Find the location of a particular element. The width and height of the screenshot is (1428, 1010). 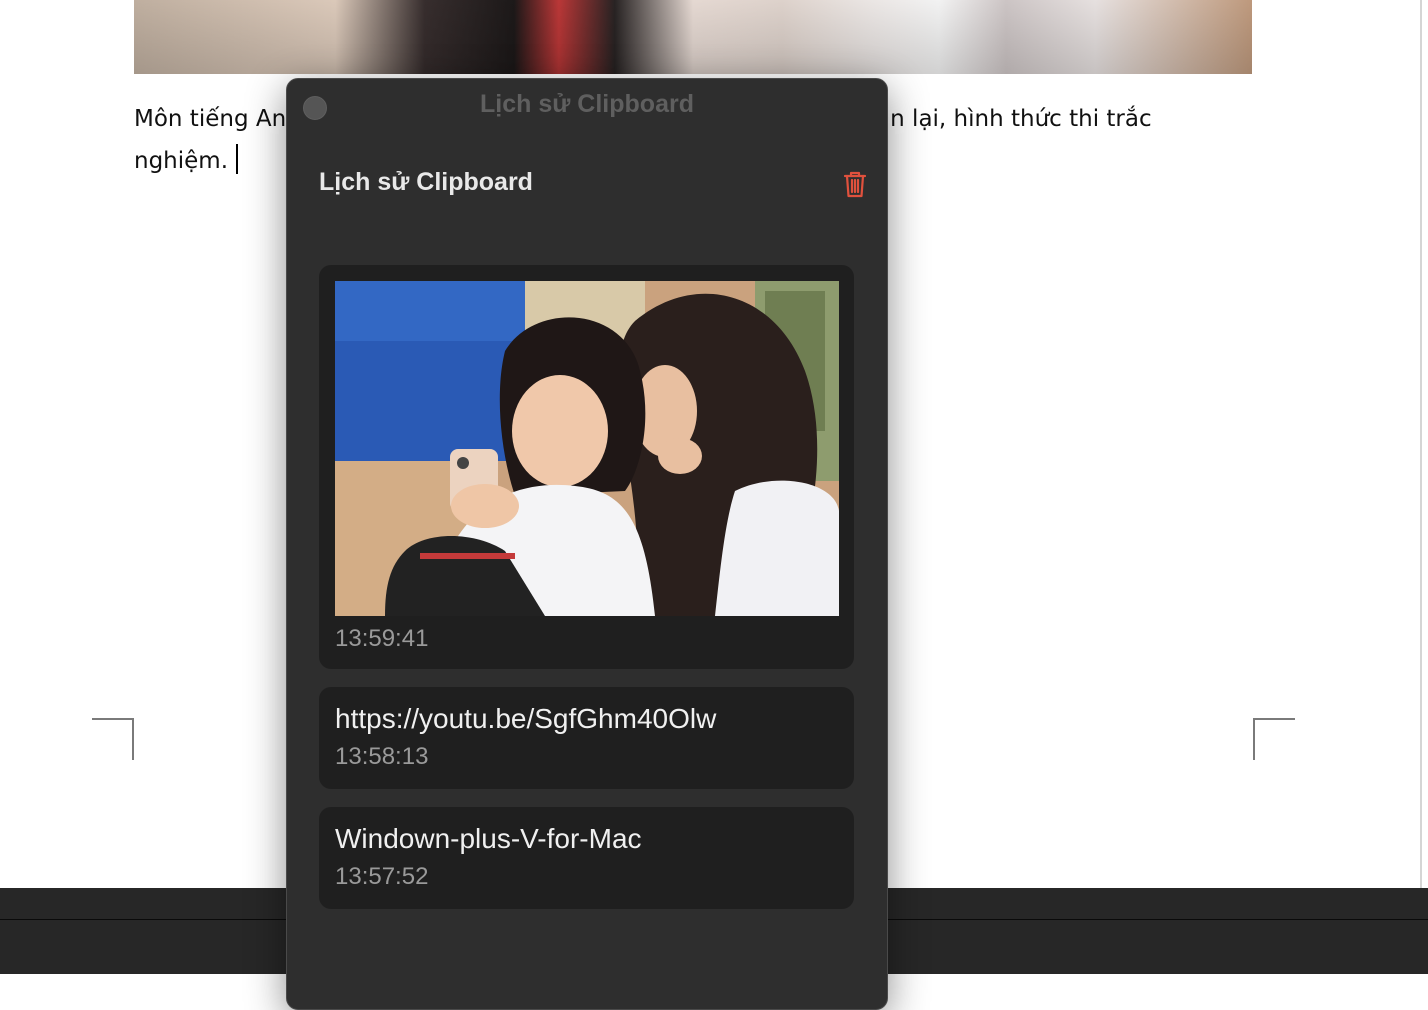

page-corner-mark-left is located at coordinates (113, 739).